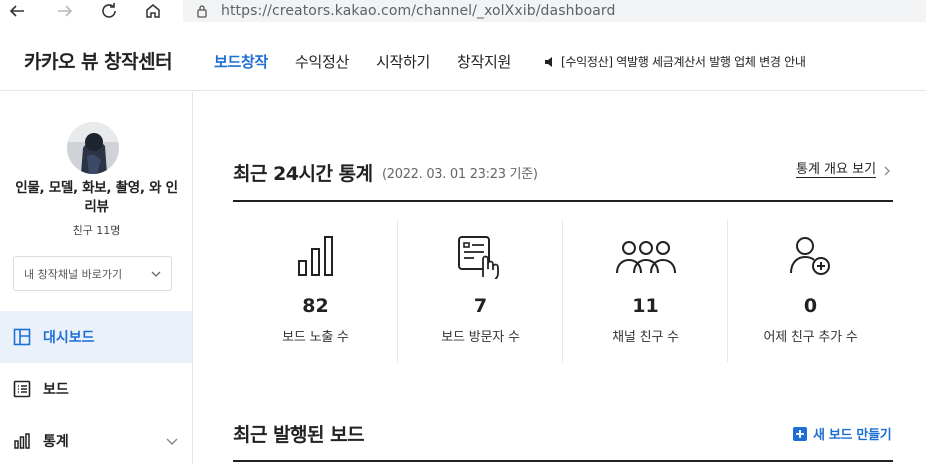  Describe the element at coordinates (315, 337) in the screenshot. I see `stat-label: 보드 노출 수` at that location.